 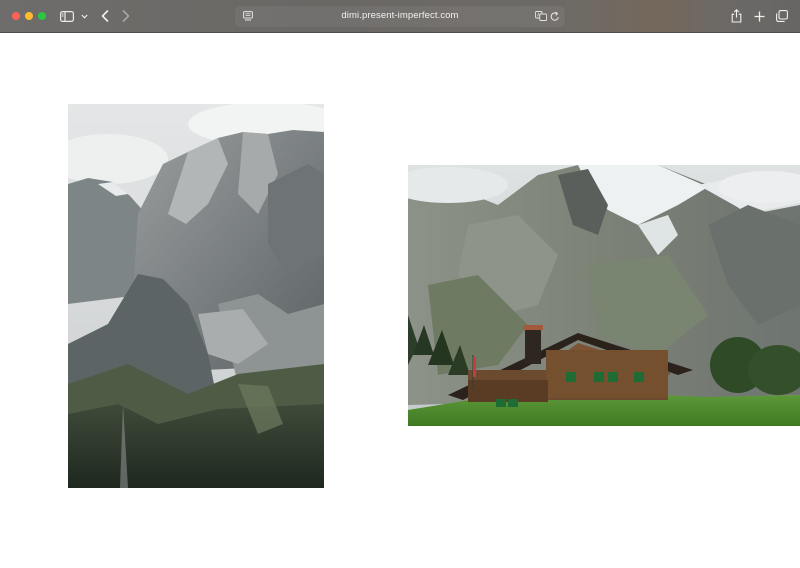 What do you see at coordinates (554, 16) in the screenshot?
I see `reload-icon` at bounding box center [554, 16].